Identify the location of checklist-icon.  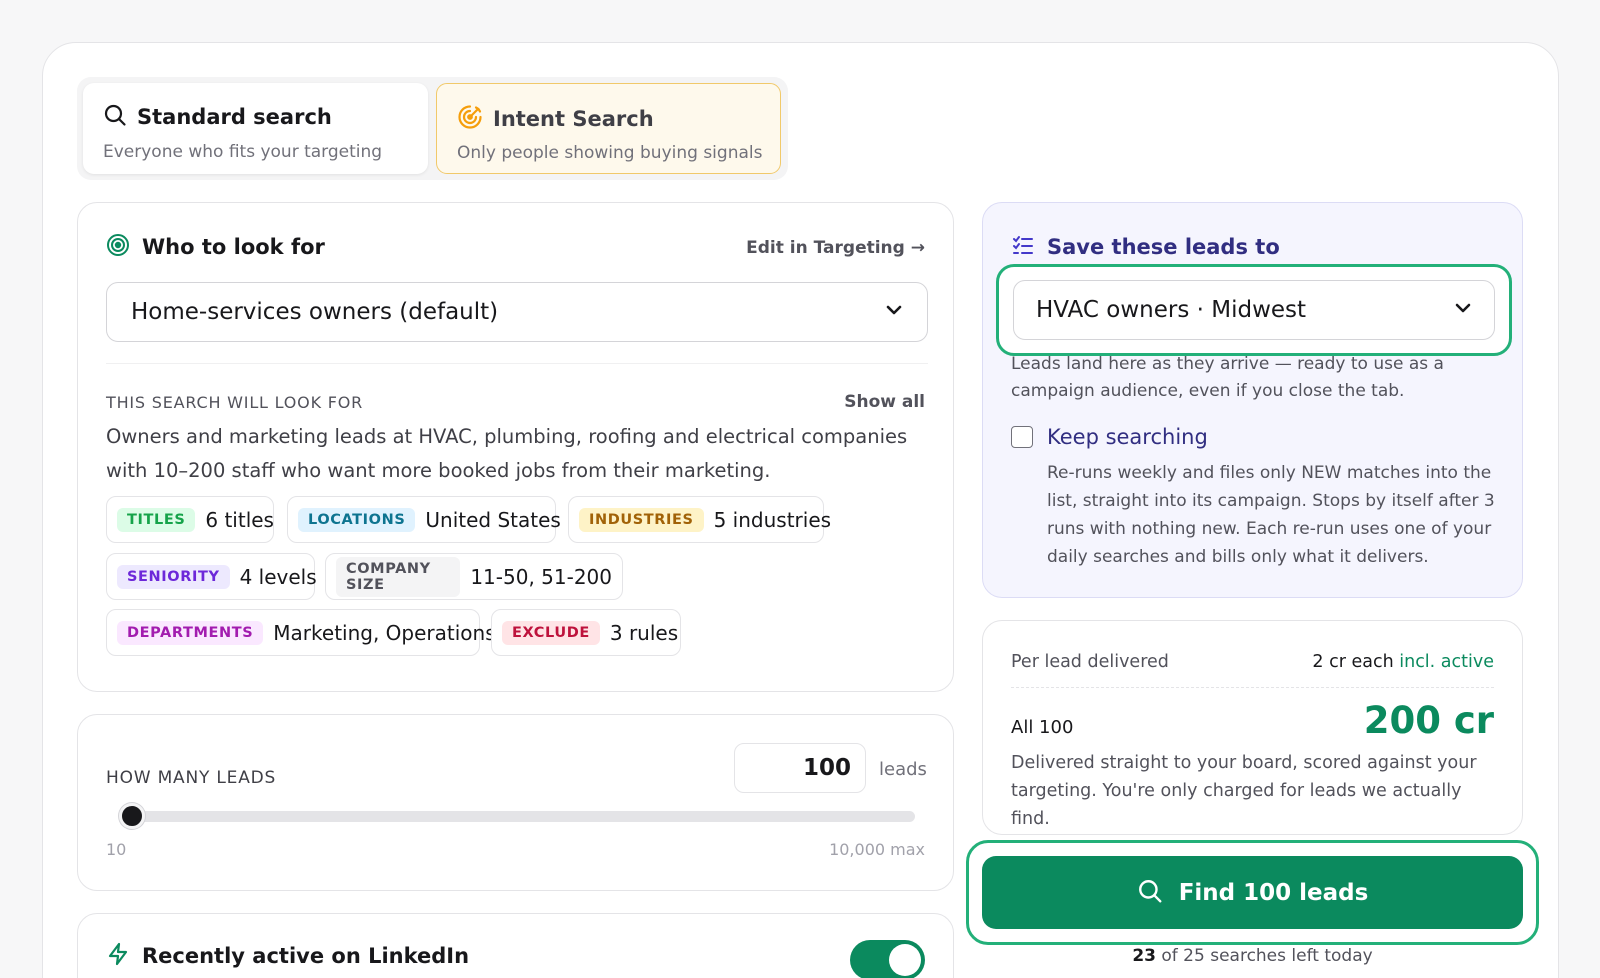
(1023, 247).